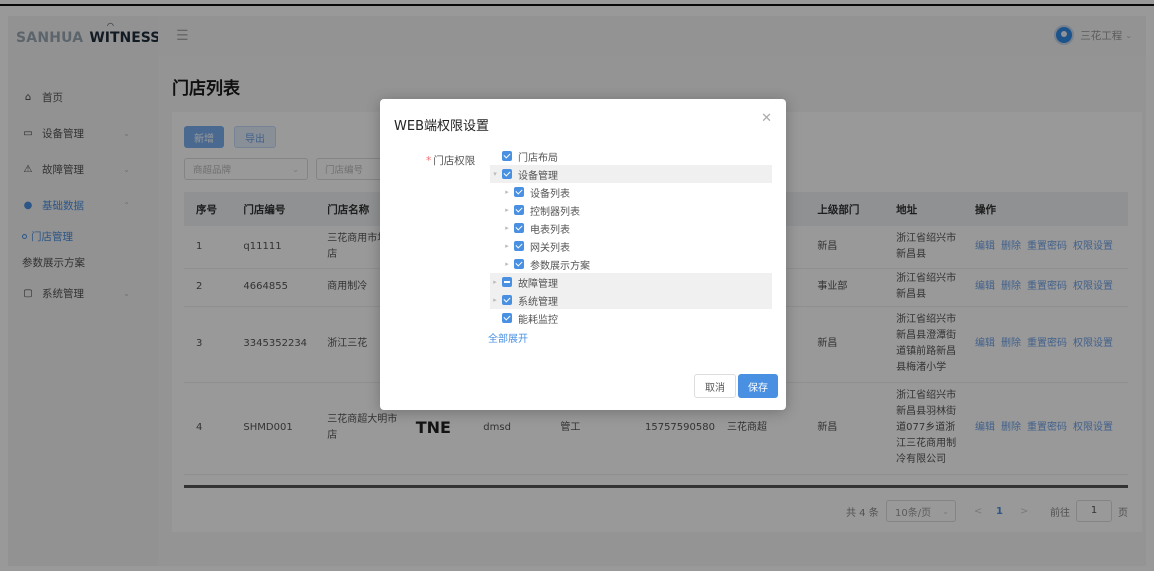 This screenshot has width=1154, height=571. I want to click on cancel-button: 取消, so click(715, 386).